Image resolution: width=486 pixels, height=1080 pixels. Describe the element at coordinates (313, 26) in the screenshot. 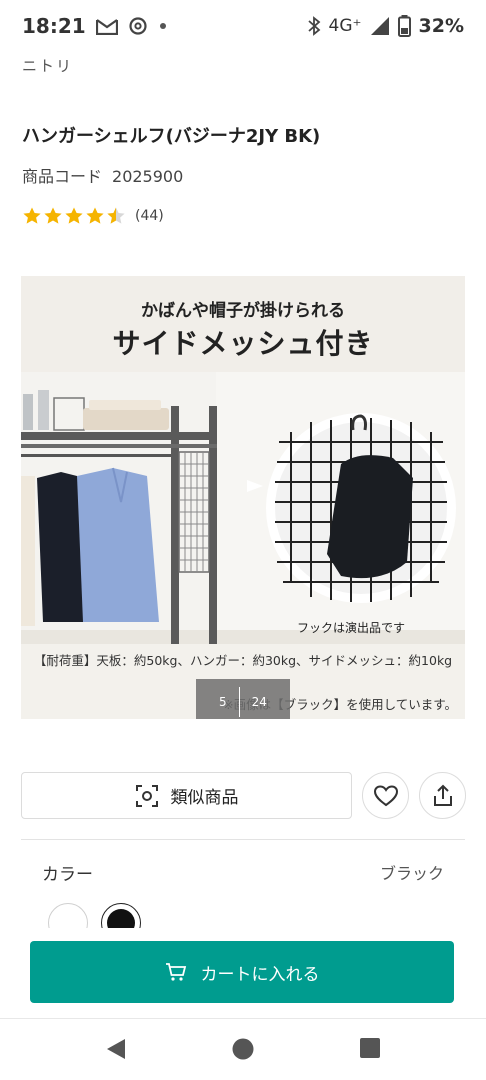

I see `bluetooth-icon` at that location.